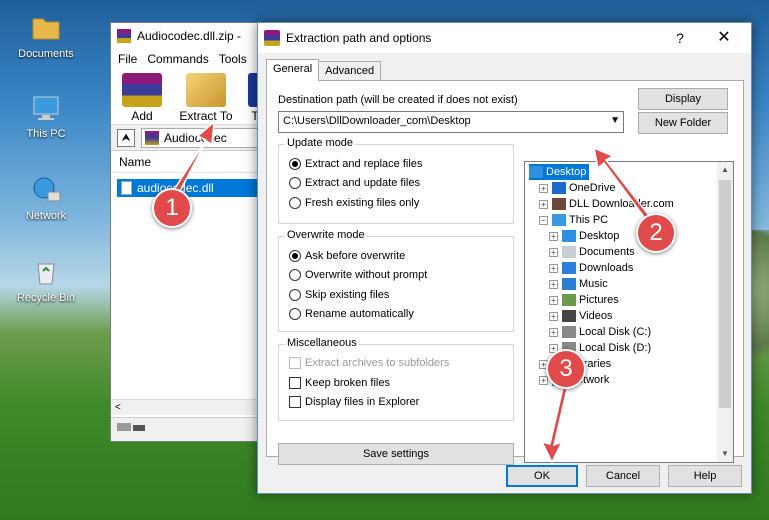 The image size is (769, 520). I want to click on scroll-down-arrow: ▼, so click(725, 454).